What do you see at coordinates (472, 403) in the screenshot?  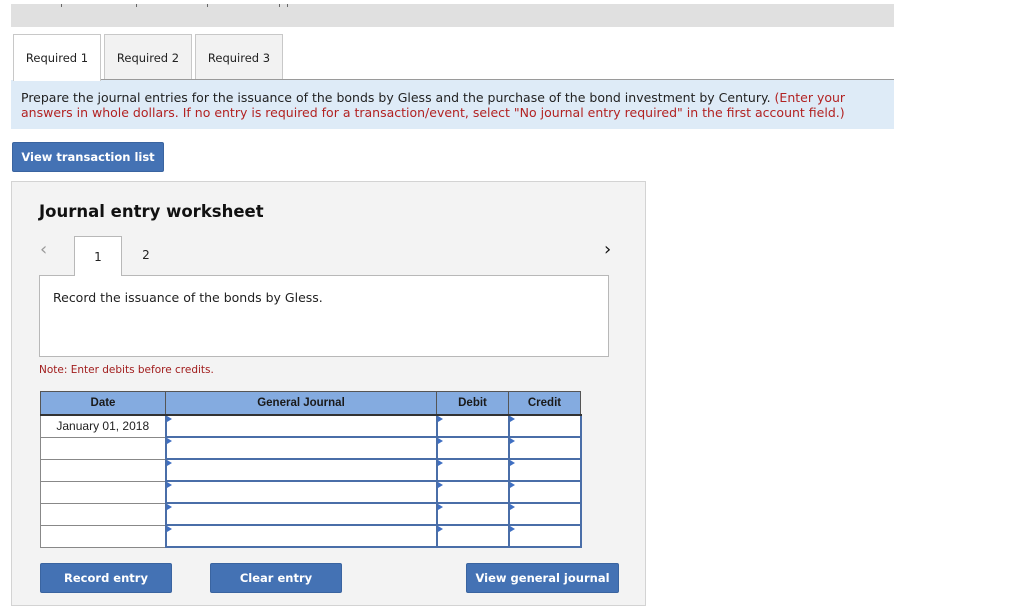 I see `header-debit: Debit` at bounding box center [472, 403].